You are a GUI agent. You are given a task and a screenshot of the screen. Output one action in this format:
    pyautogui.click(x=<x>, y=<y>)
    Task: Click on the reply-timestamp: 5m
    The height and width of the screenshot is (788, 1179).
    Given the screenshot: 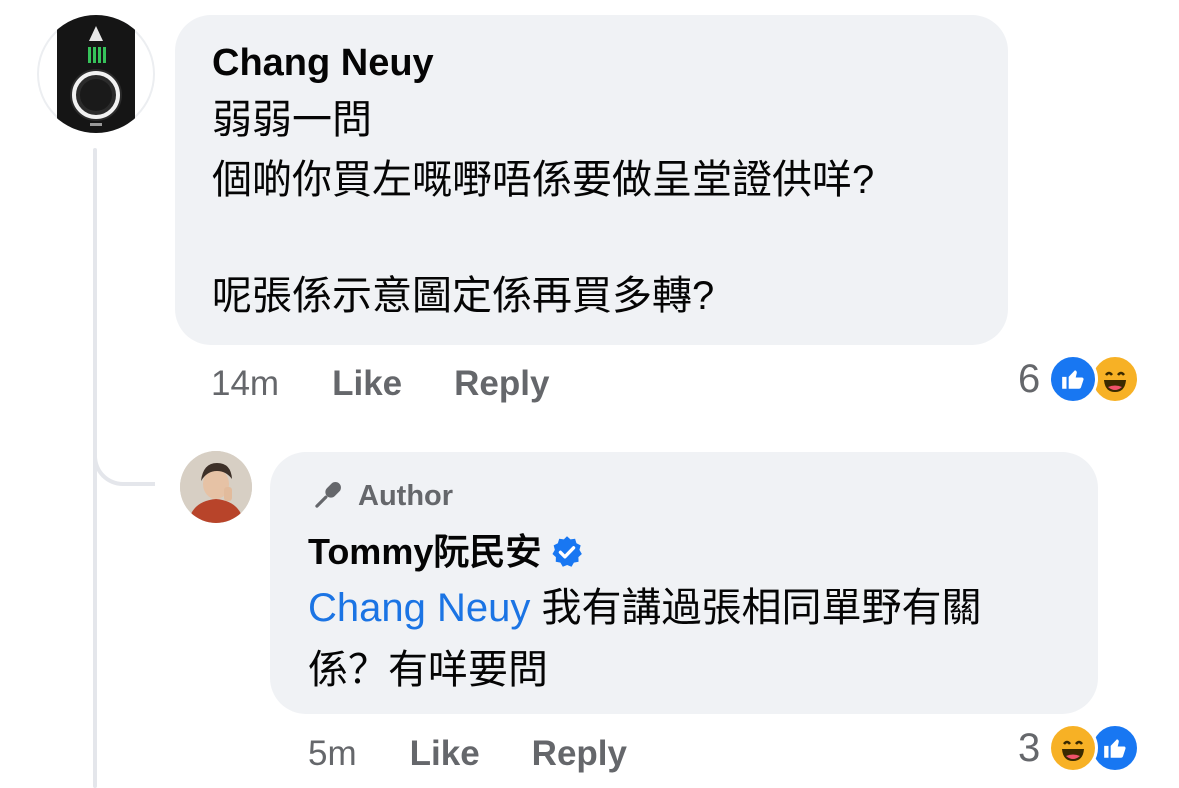 What is the action you would take?
    pyautogui.click(x=332, y=754)
    